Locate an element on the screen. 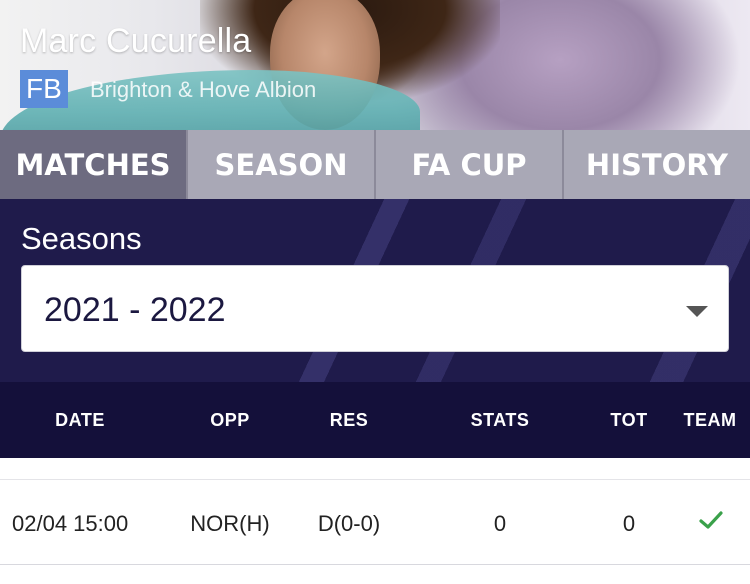 The height and width of the screenshot is (584, 750). tab-fa-cup: FA CUP is located at coordinates (470, 164).